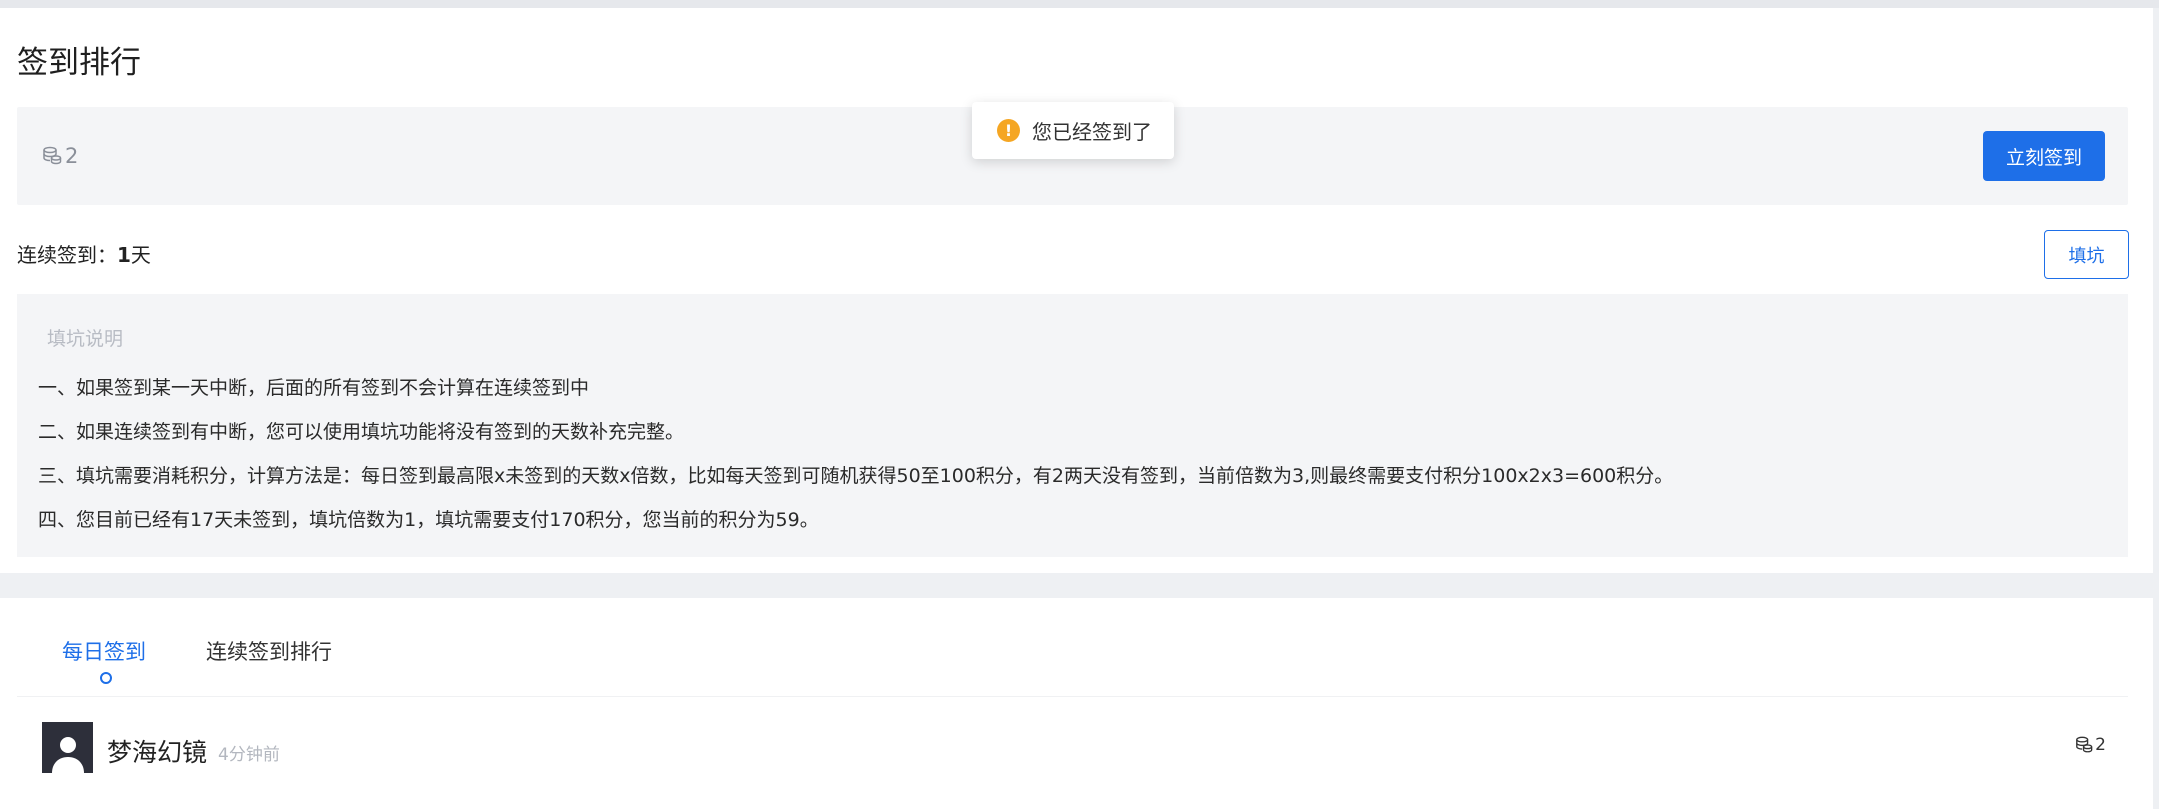 Image resolution: width=2159 pixels, height=809 pixels. What do you see at coordinates (72, 156) in the screenshot?
I see `coin-count: 2` at bounding box center [72, 156].